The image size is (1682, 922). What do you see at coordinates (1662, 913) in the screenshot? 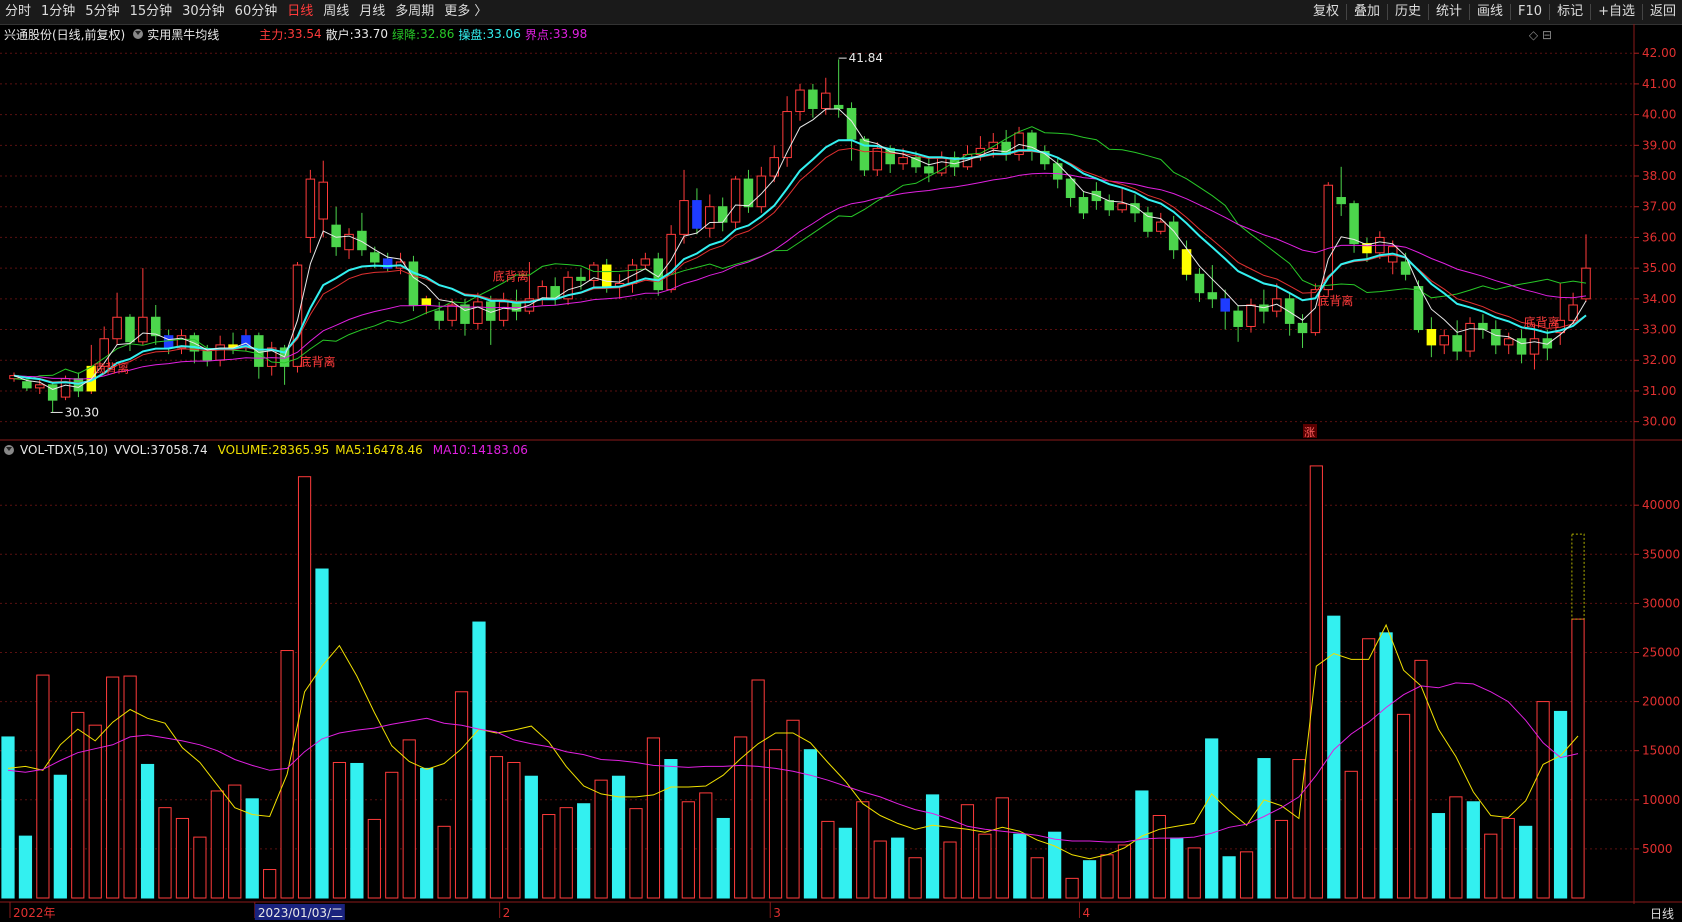
I see `footer-period: 日线` at bounding box center [1662, 913].